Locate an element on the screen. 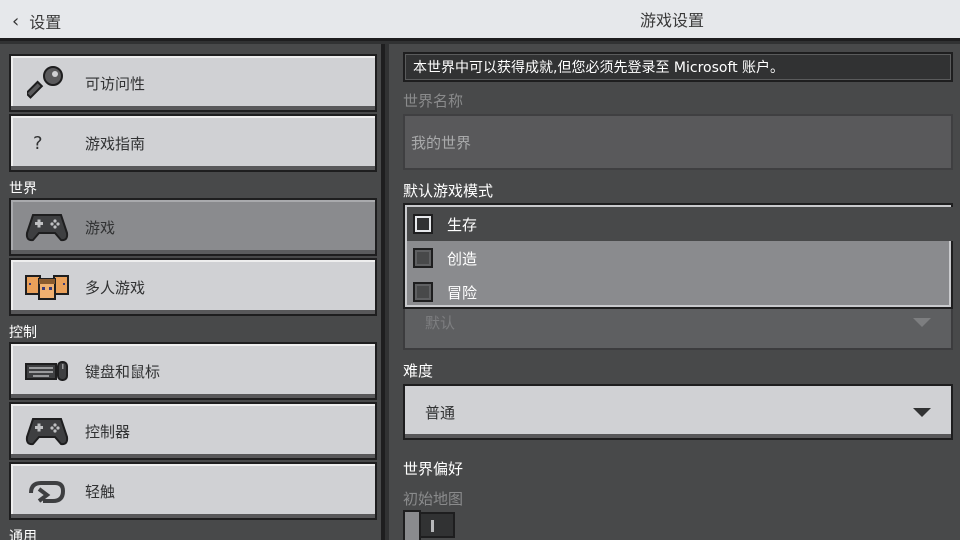 The width and height of the screenshot is (960, 540). game-mode-label: 默认游戏模式 is located at coordinates (448, 191).